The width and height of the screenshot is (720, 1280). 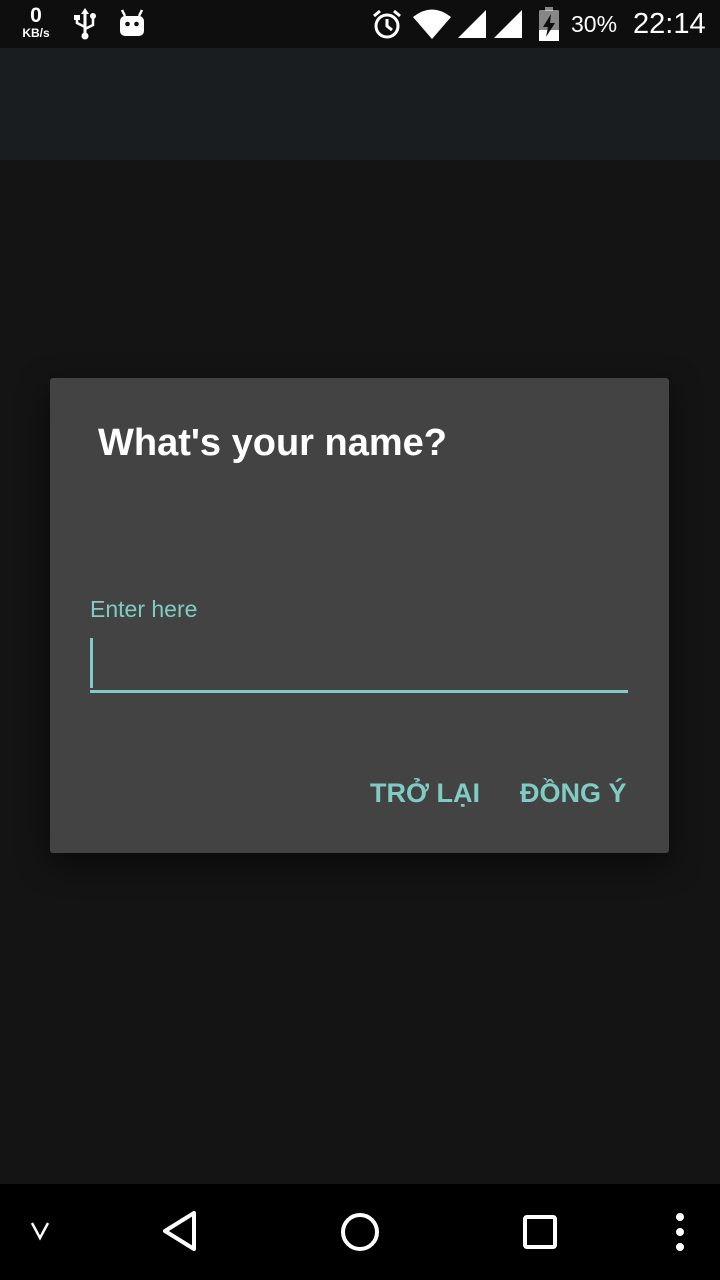 I want to click on network-speed-unit: KB/s, so click(x=36, y=33).